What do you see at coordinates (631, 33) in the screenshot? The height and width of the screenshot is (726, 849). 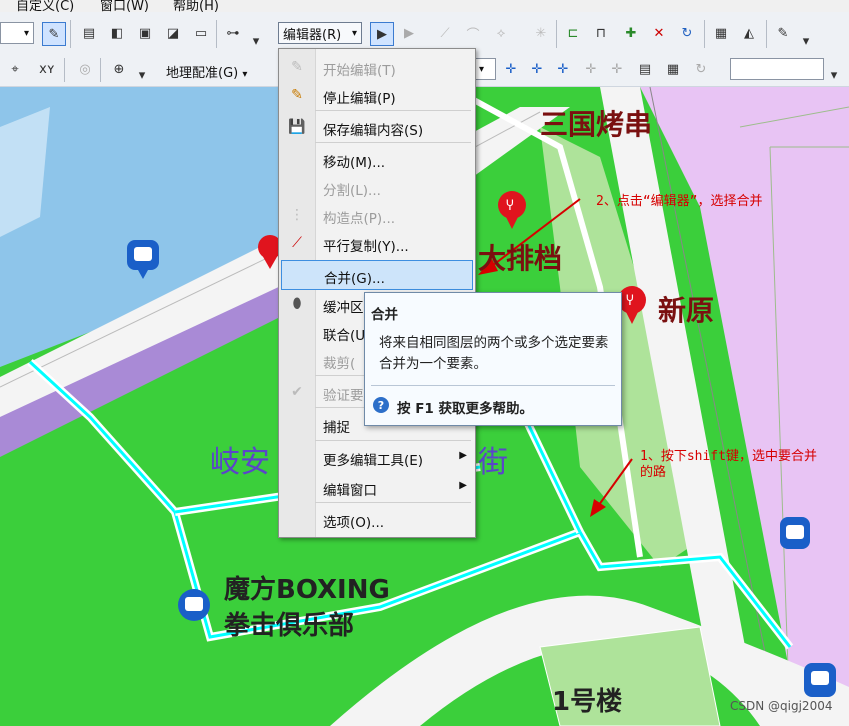 I see `cut-polygons-icon: ✚` at bounding box center [631, 33].